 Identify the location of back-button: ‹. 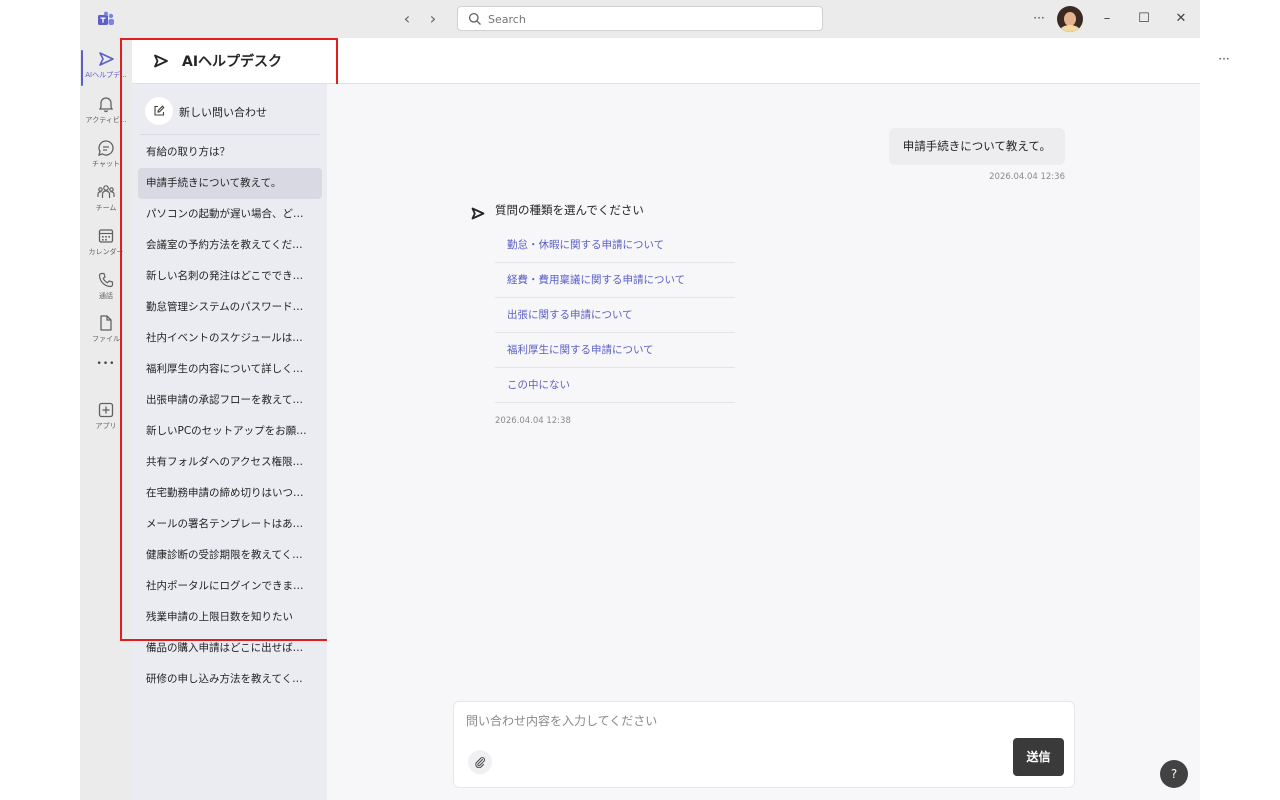
(407, 19).